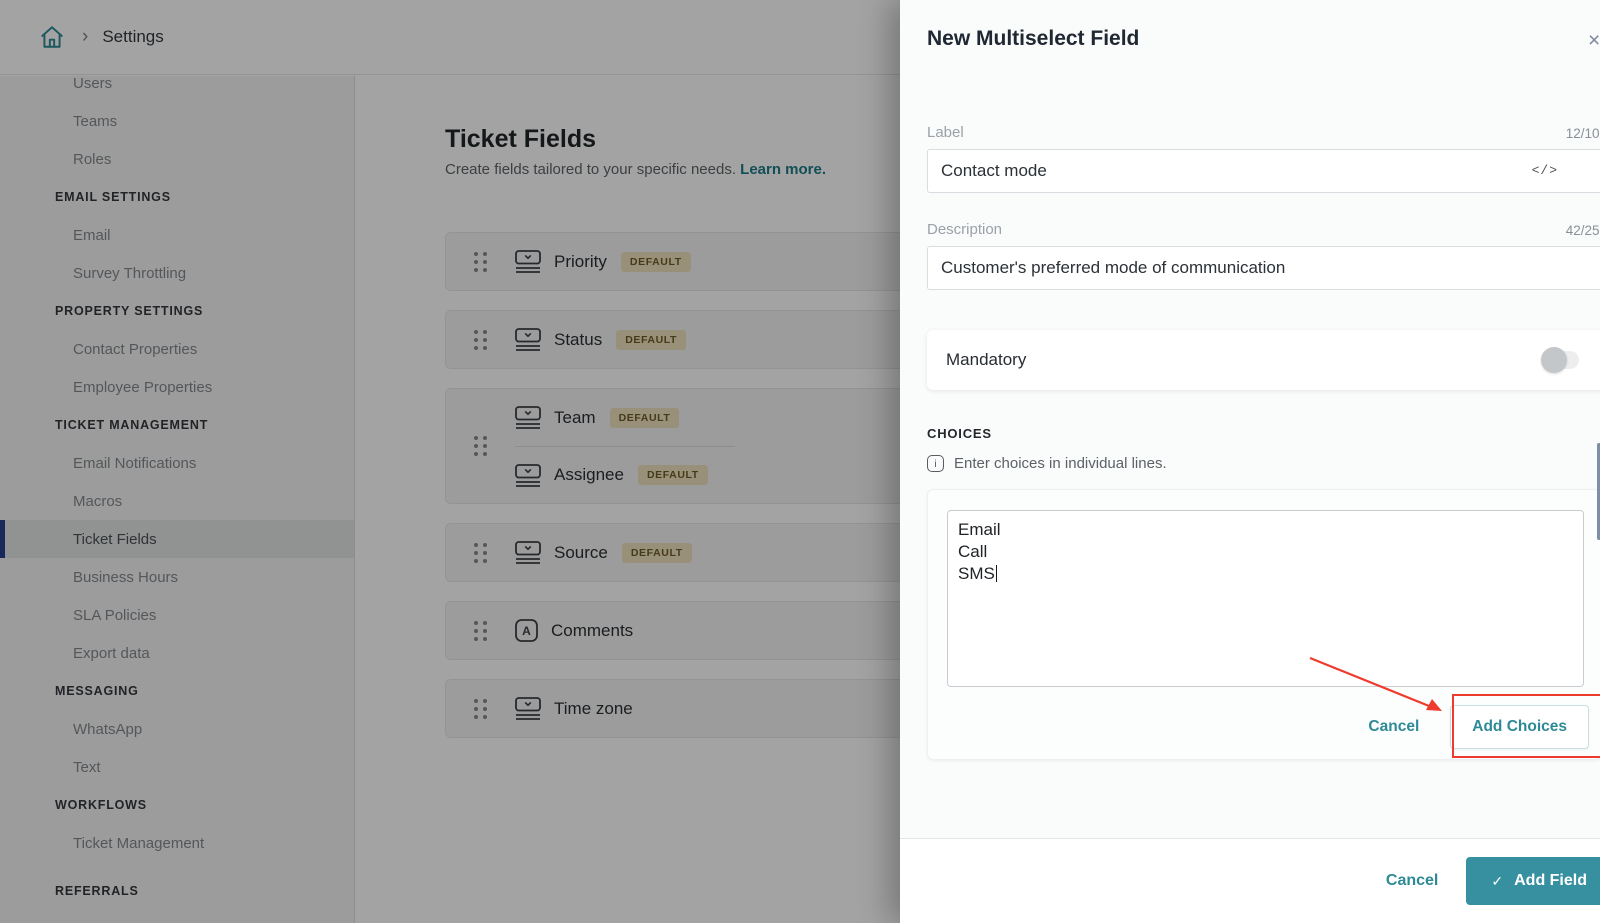 The image size is (1600, 923). What do you see at coordinates (1545, 170) in the screenshot?
I see `code-icon: </>` at bounding box center [1545, 170].